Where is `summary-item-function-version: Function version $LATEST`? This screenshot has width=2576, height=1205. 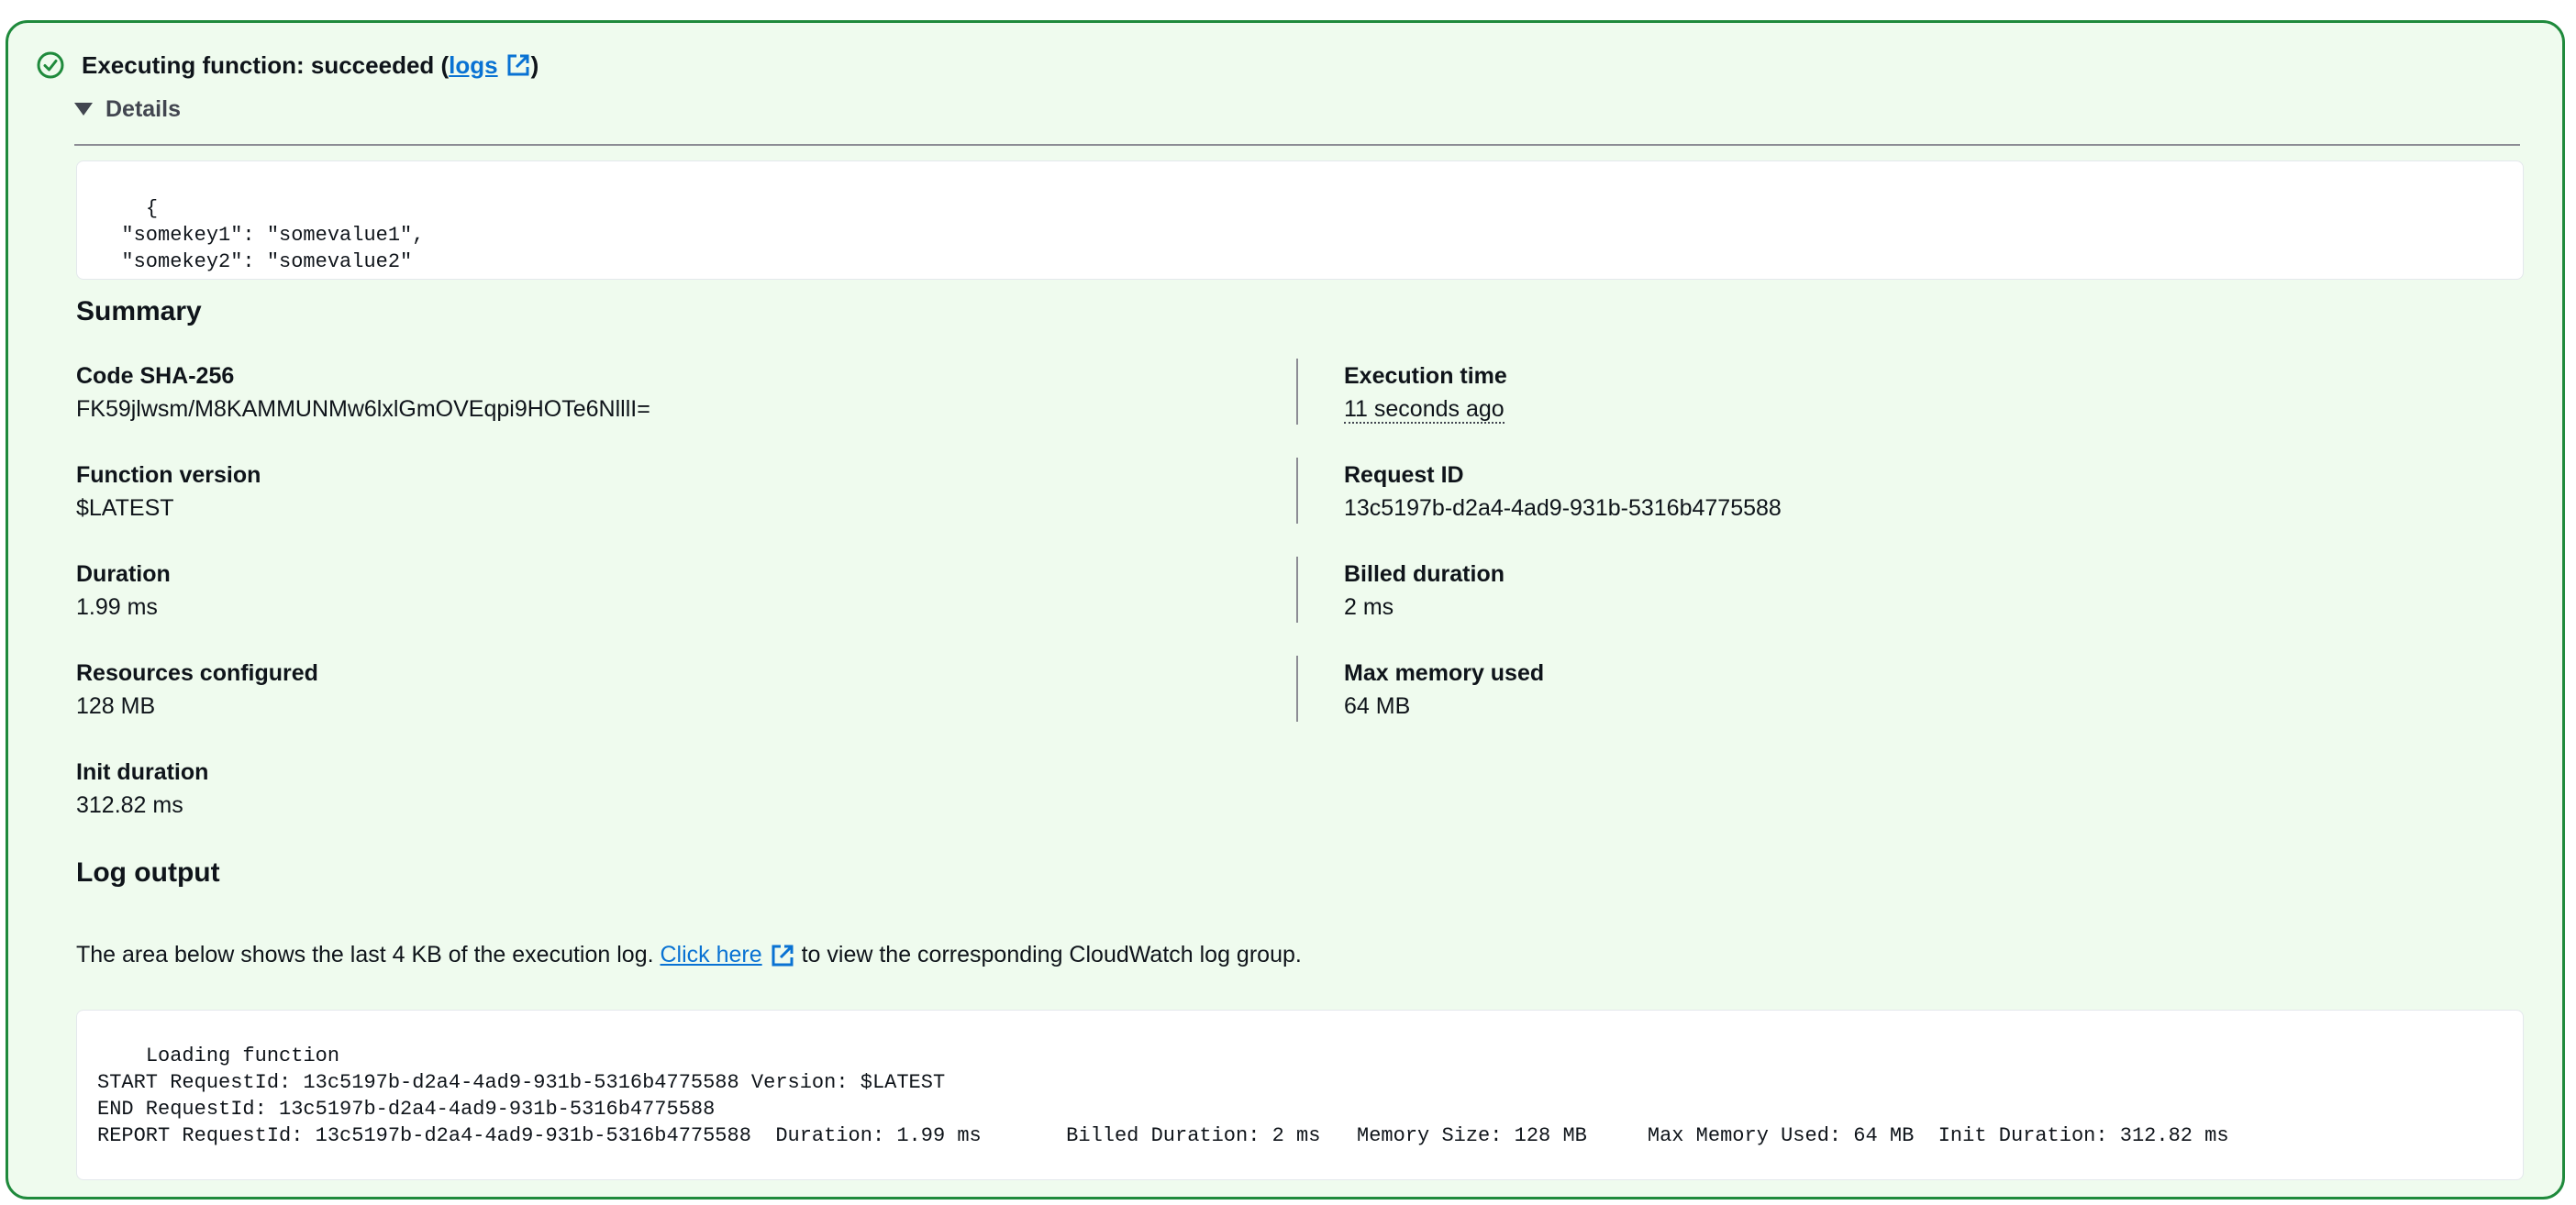
summary-item-function-version: Function version $LATEST is located at coordinates (168, 491).